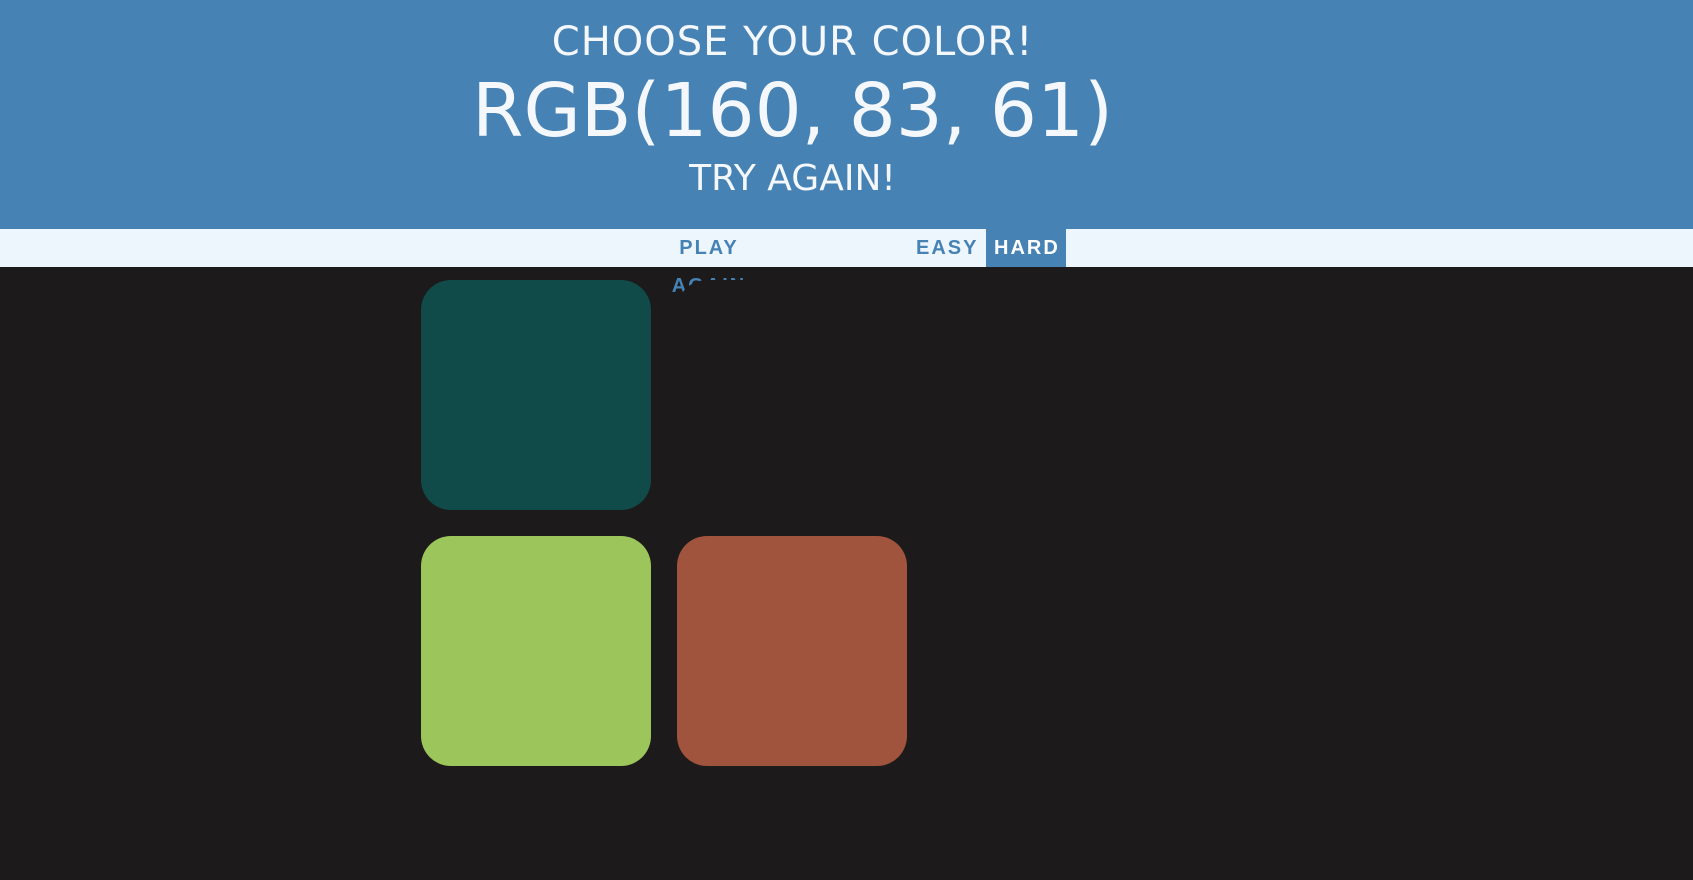 Image resolution: width=1693 pixels, height=880 pixels. I want to click on status-message: TRY AGAIN!, so click(792, 178).